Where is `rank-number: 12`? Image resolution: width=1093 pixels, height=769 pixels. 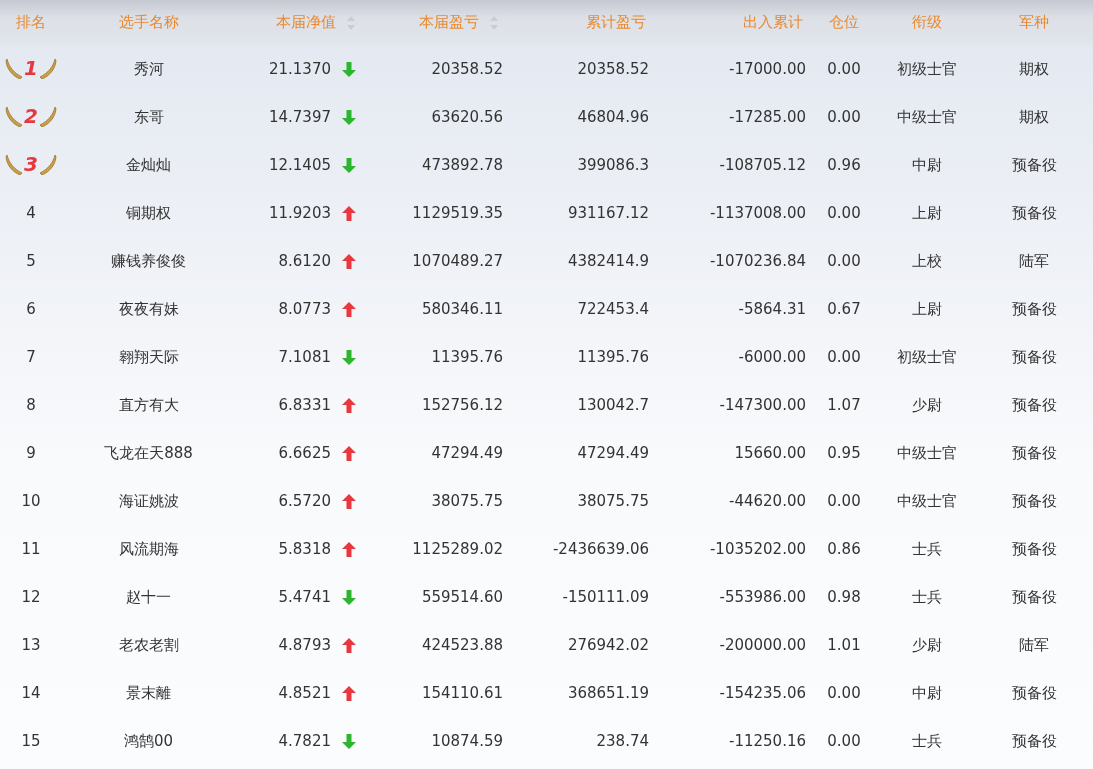
rank-number: 12 is located at coordinates (31, 597).